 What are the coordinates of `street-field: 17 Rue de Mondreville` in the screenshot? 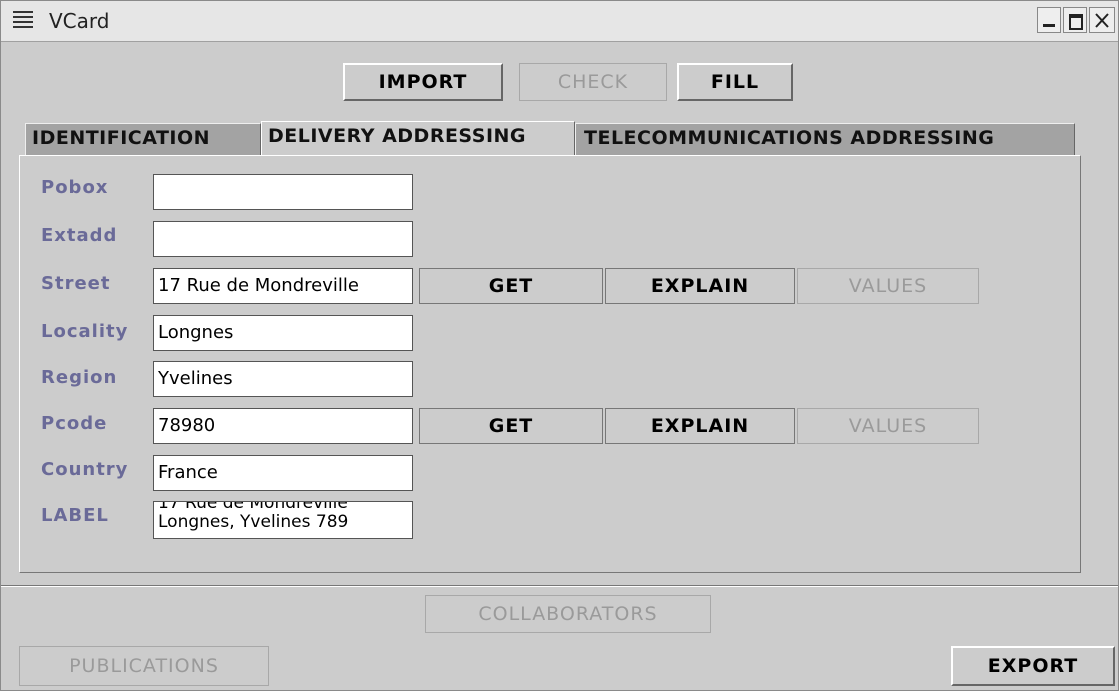 It's located at (283, 286).